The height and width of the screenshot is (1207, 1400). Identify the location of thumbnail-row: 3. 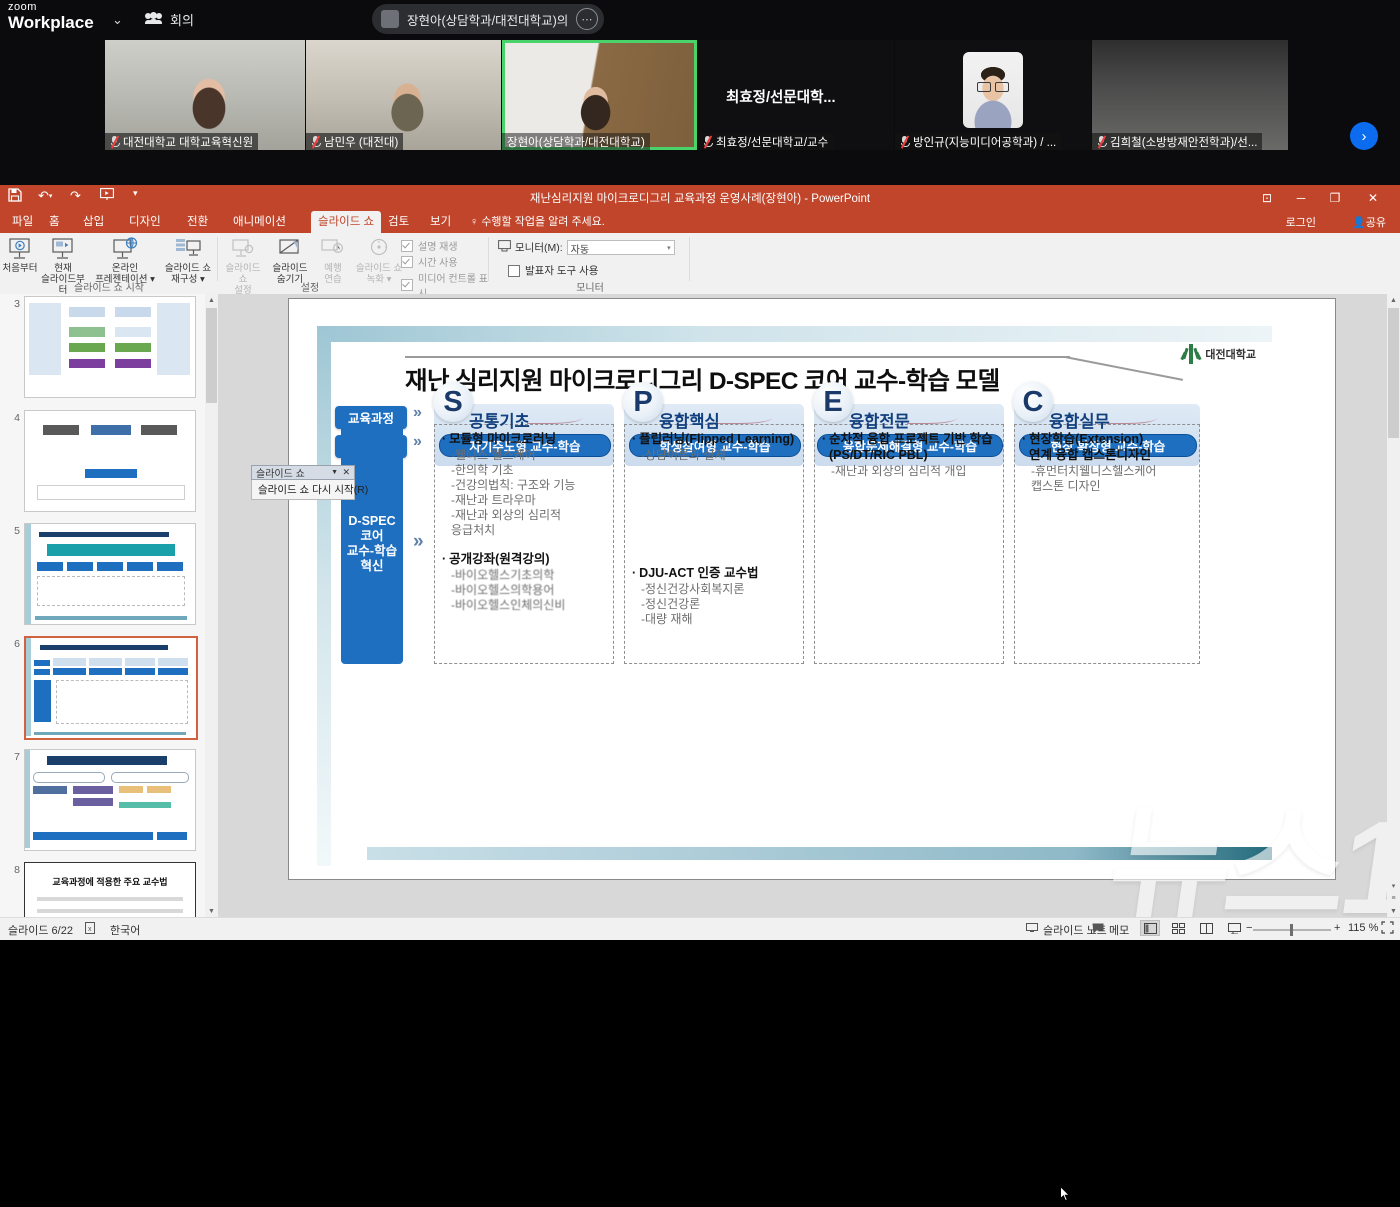
(102, 347).